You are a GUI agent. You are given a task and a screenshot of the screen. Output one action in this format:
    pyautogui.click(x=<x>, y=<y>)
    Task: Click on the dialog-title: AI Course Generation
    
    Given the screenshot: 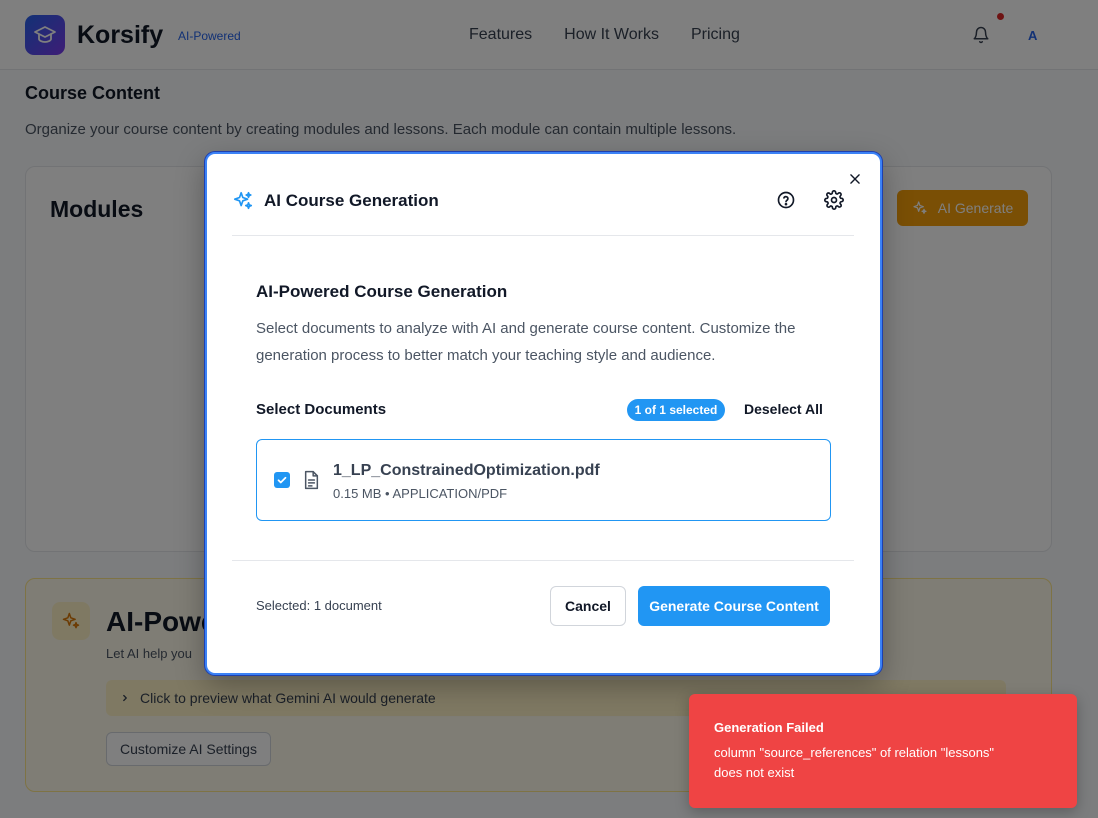 What is the action you would take?
    pyautogui.click(x=351, y=200)
    